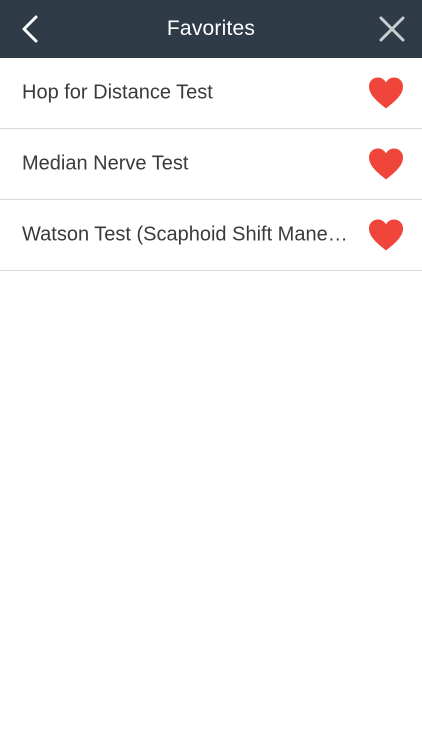  I want to click on back-button, so click(30, 29).